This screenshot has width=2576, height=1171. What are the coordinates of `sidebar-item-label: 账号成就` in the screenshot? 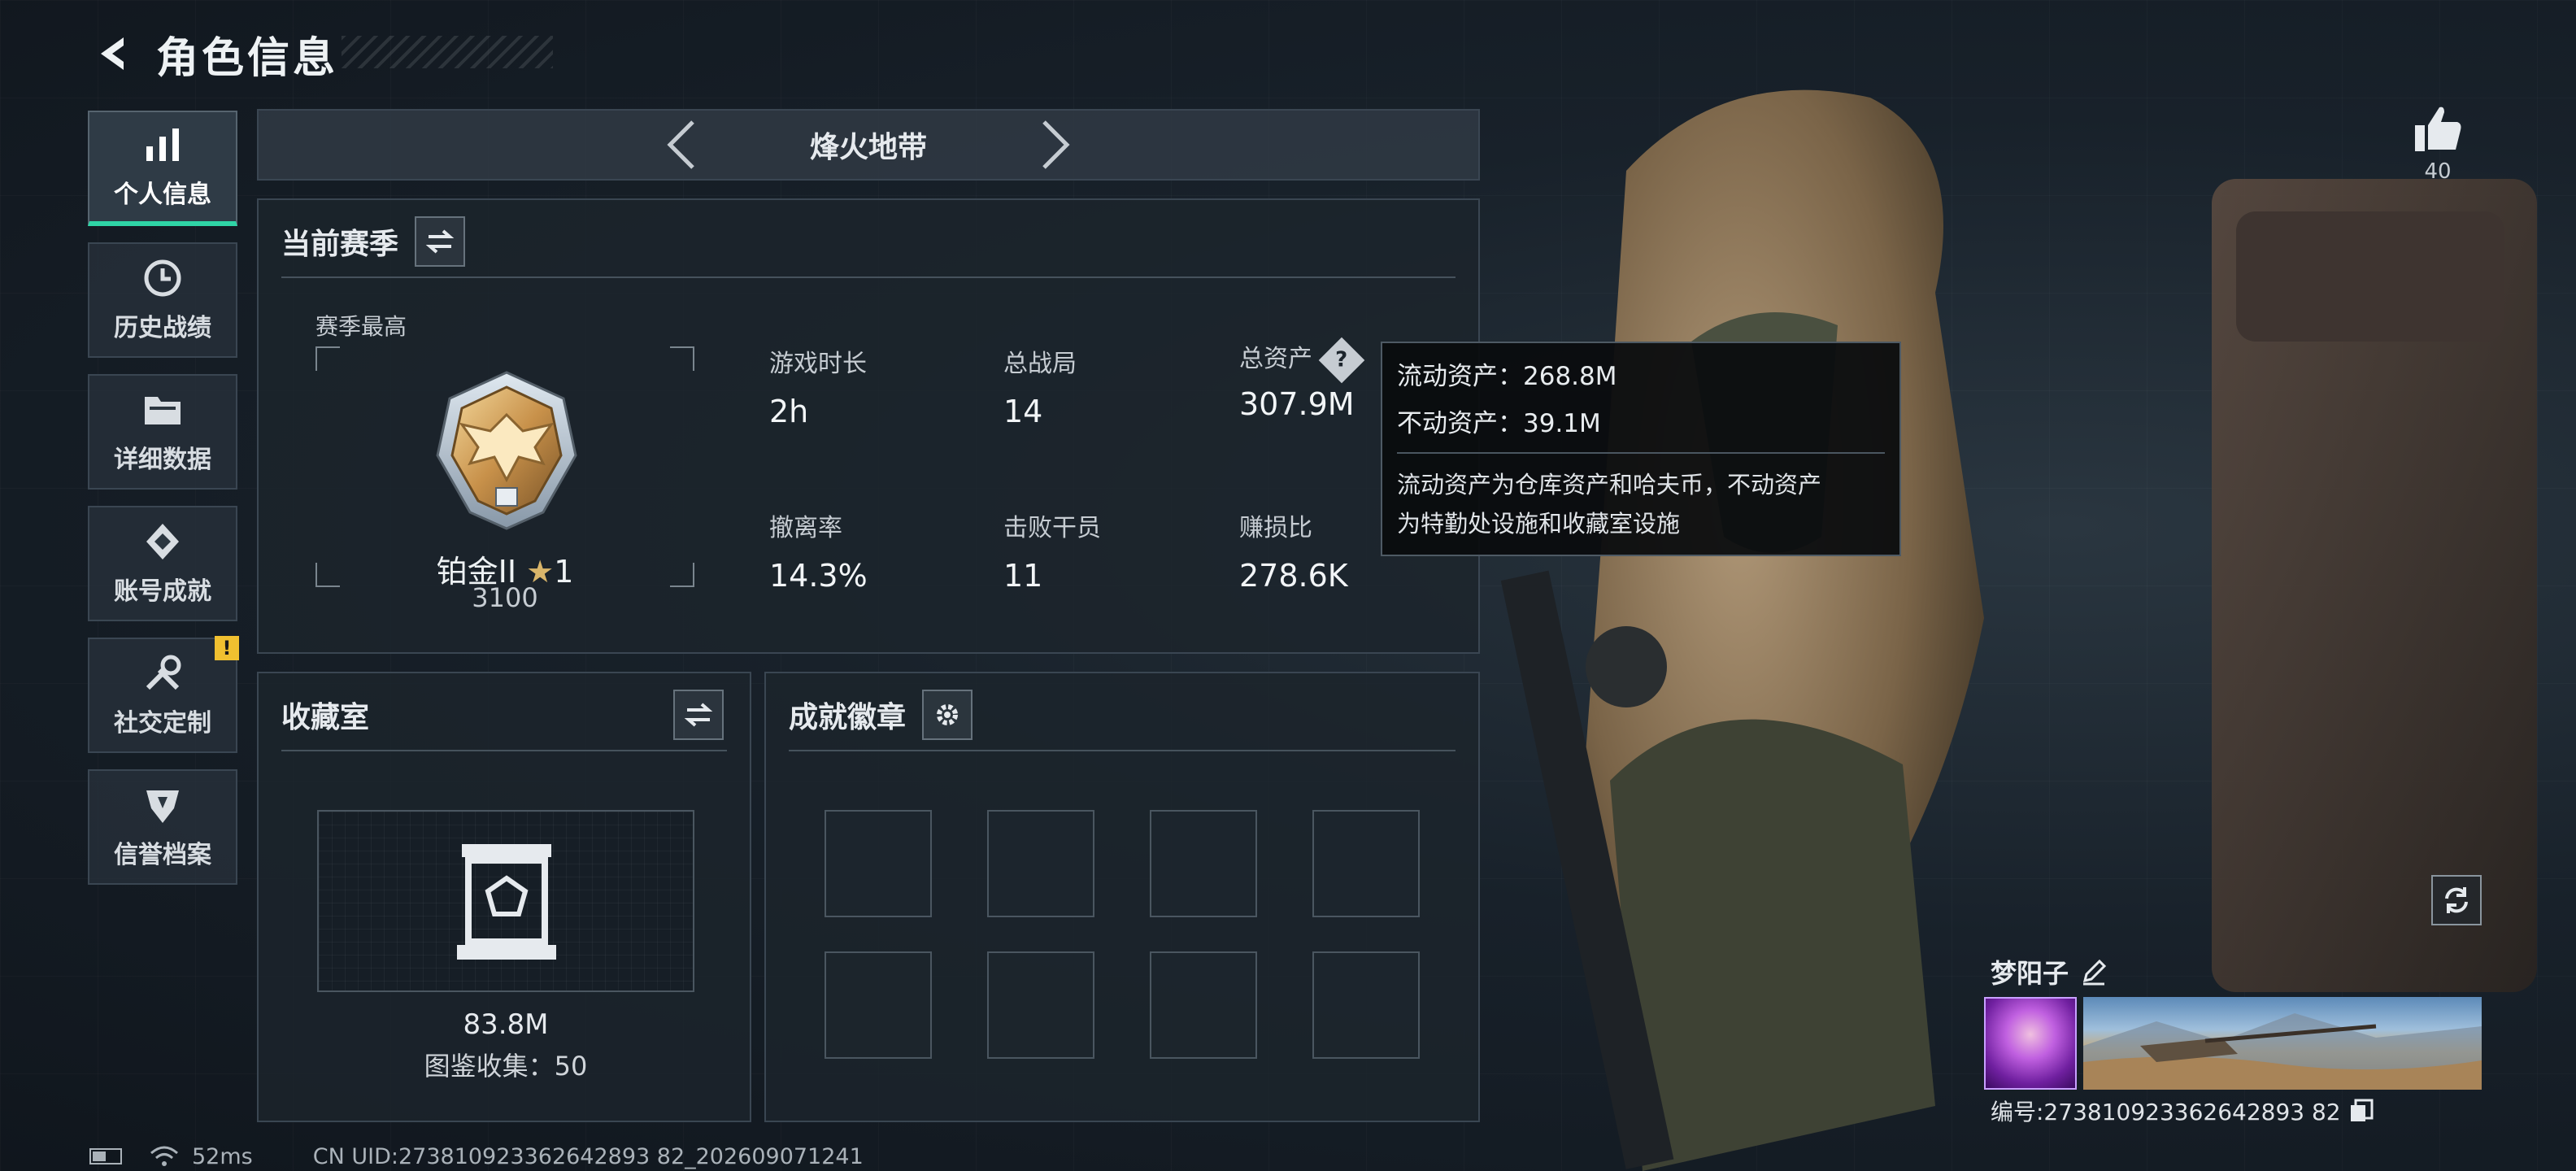 It's located at (163, 591).